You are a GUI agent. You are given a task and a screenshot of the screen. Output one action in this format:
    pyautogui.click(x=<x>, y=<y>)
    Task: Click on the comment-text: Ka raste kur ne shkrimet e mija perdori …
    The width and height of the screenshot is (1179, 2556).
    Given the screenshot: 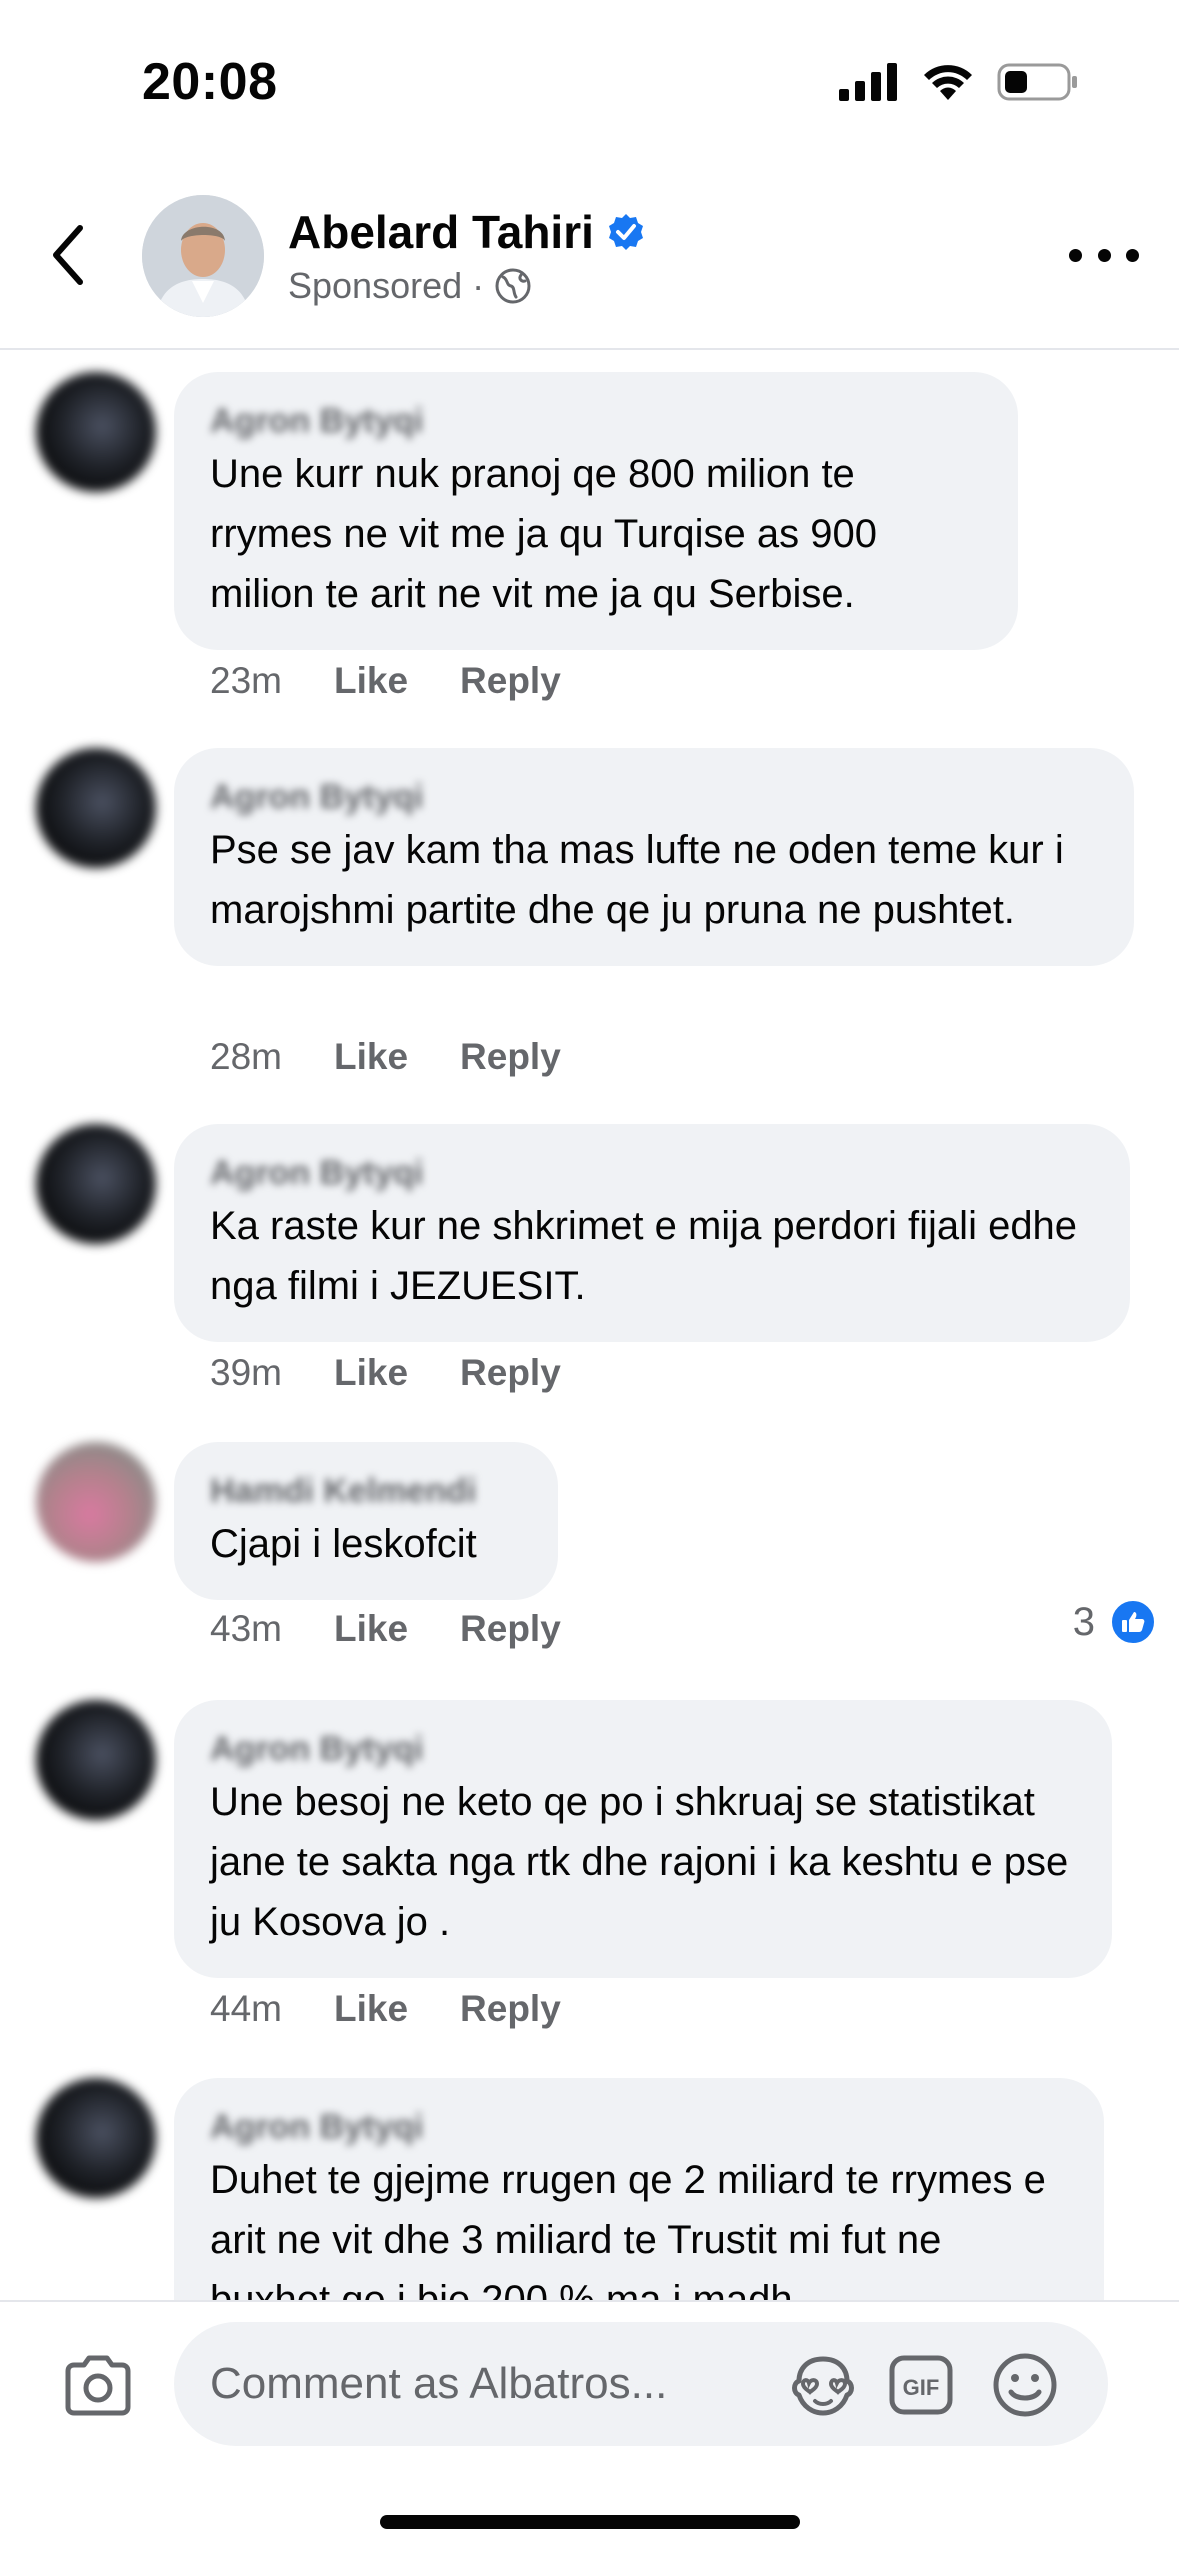 What is the action you would take?
    pyautogui.click(x=644, y=1256)
    